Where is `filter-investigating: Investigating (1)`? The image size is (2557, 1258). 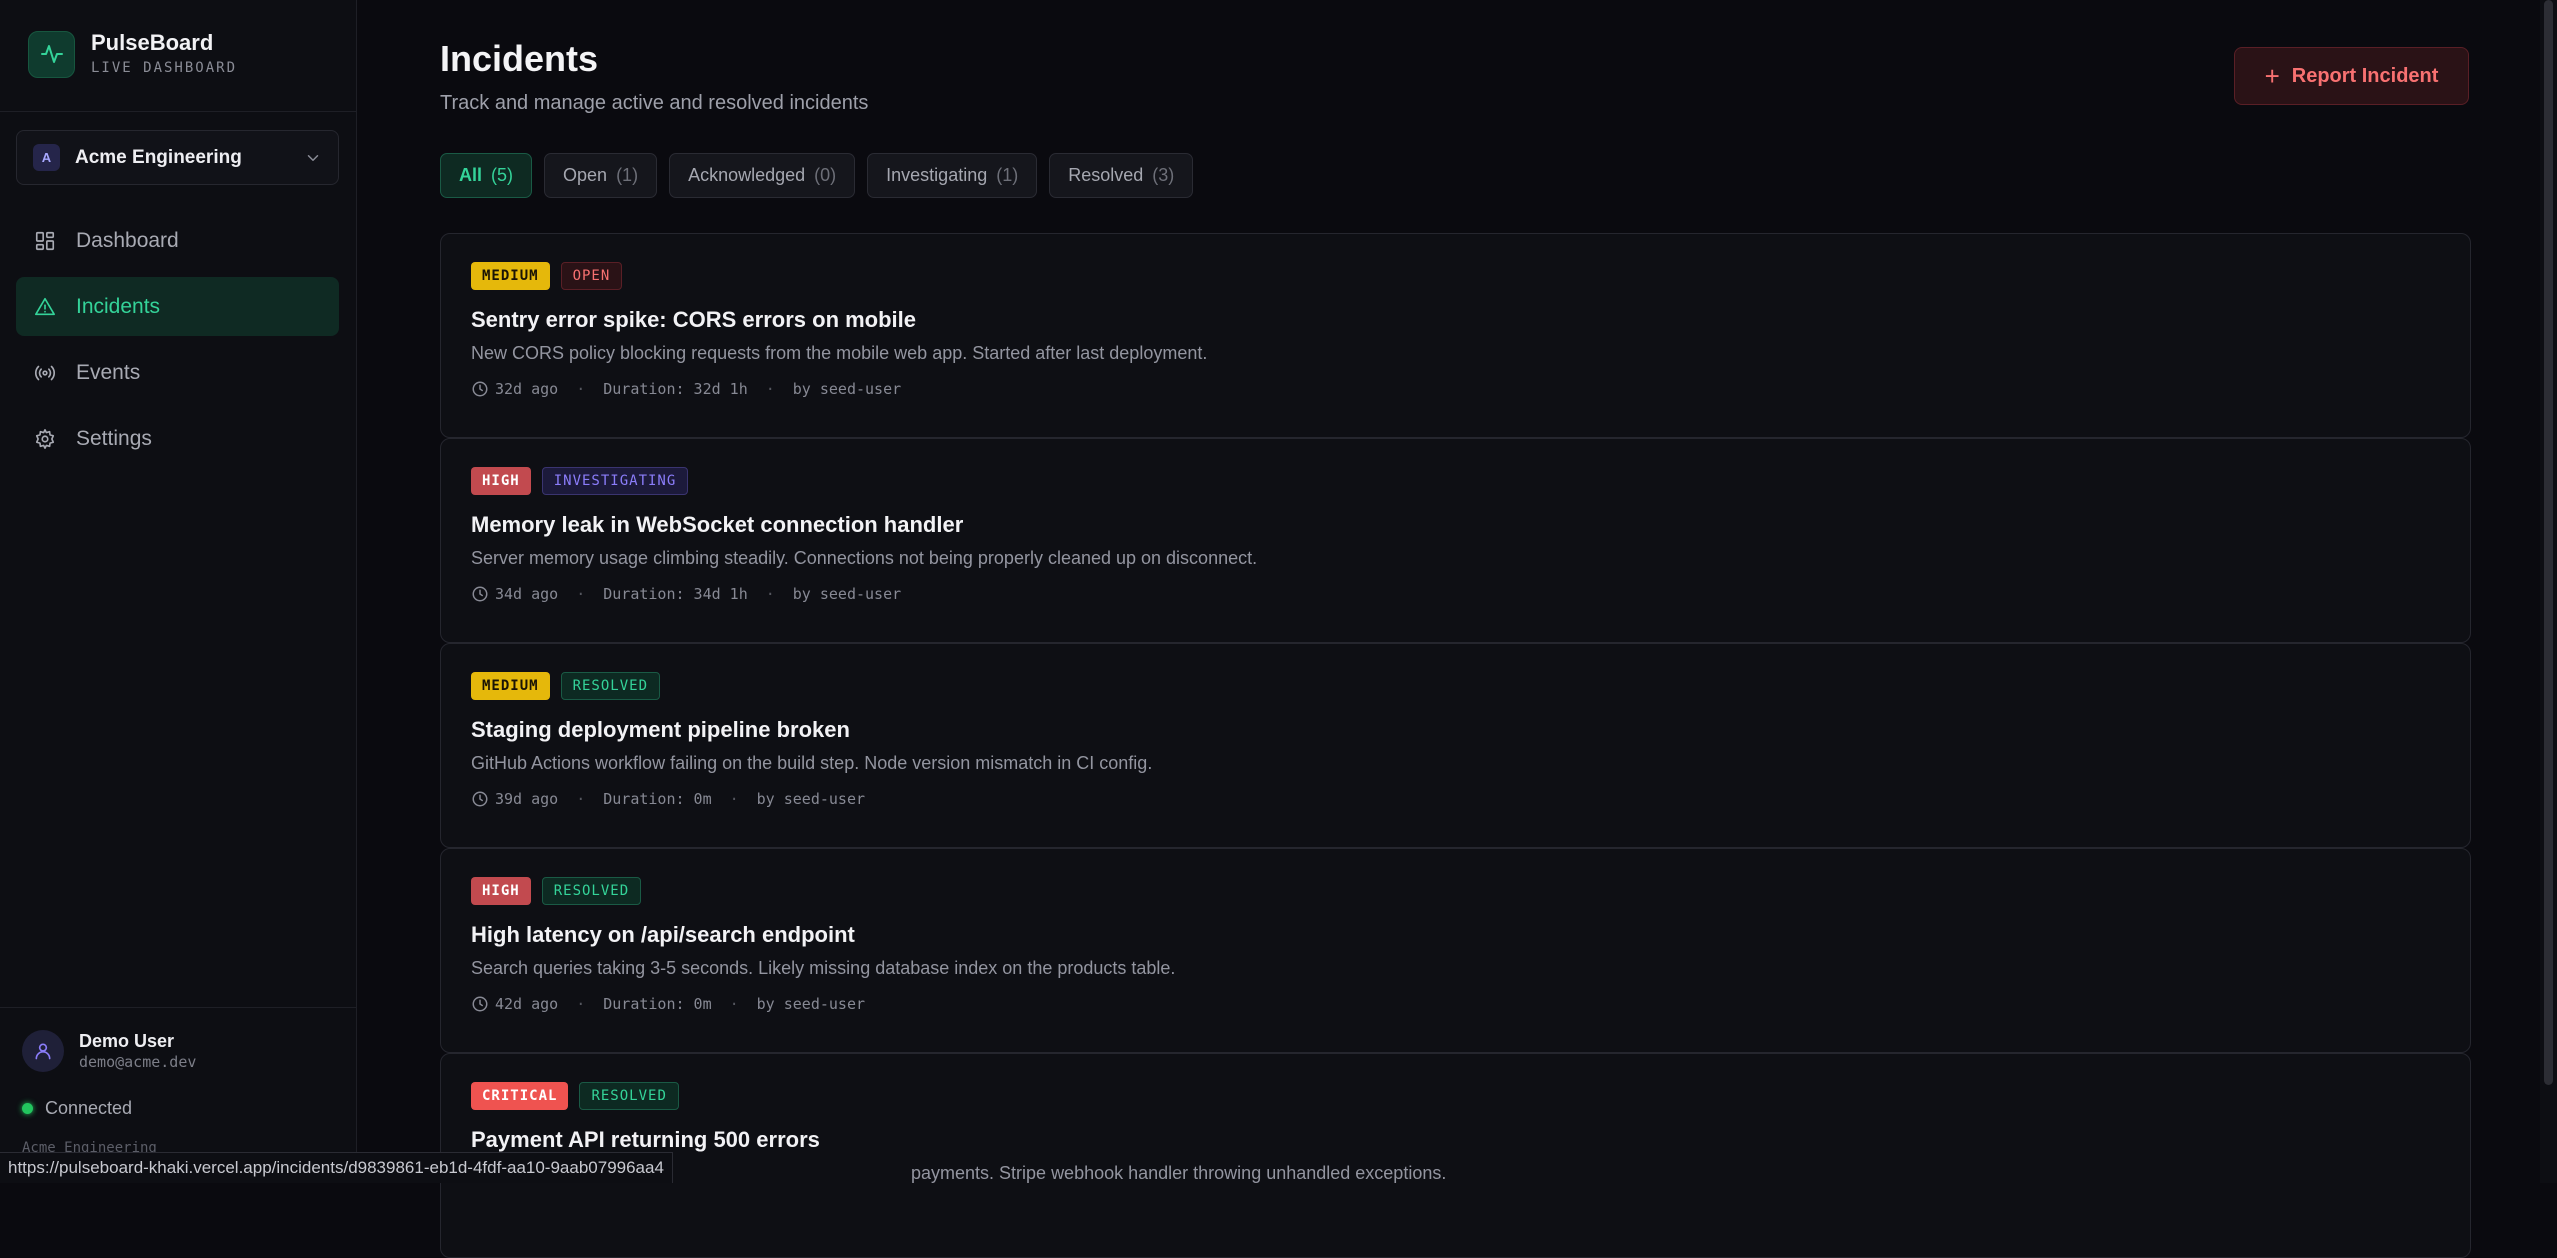
filter-investigating: Investigating (1) is located at coordinates (952, 175).